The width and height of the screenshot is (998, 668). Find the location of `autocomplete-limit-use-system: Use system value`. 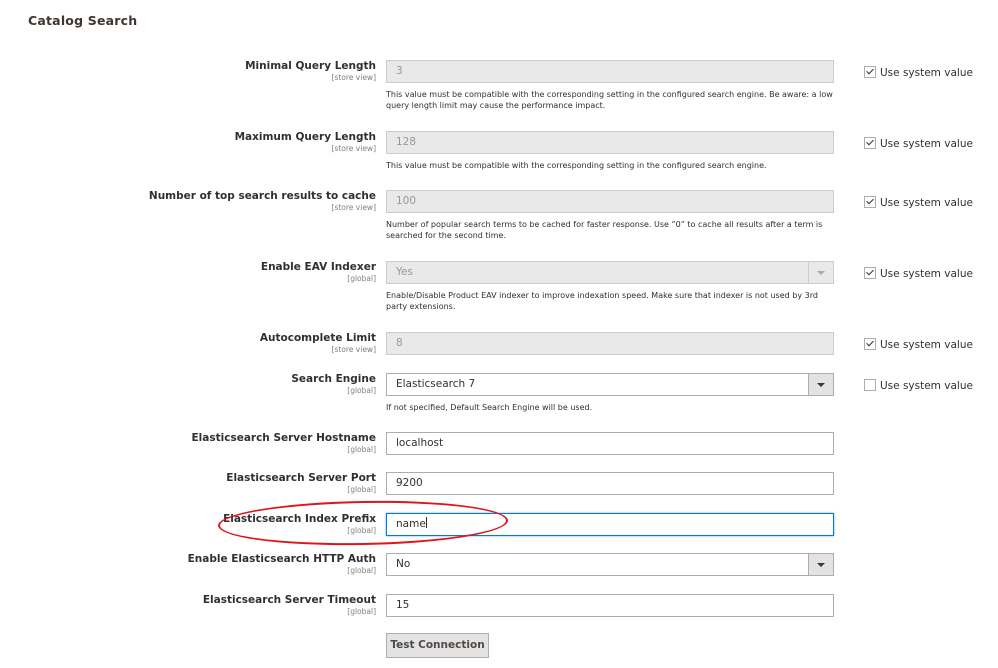

autocomplete-limit-use-system: Use system value is located at coordinates (918, 344).